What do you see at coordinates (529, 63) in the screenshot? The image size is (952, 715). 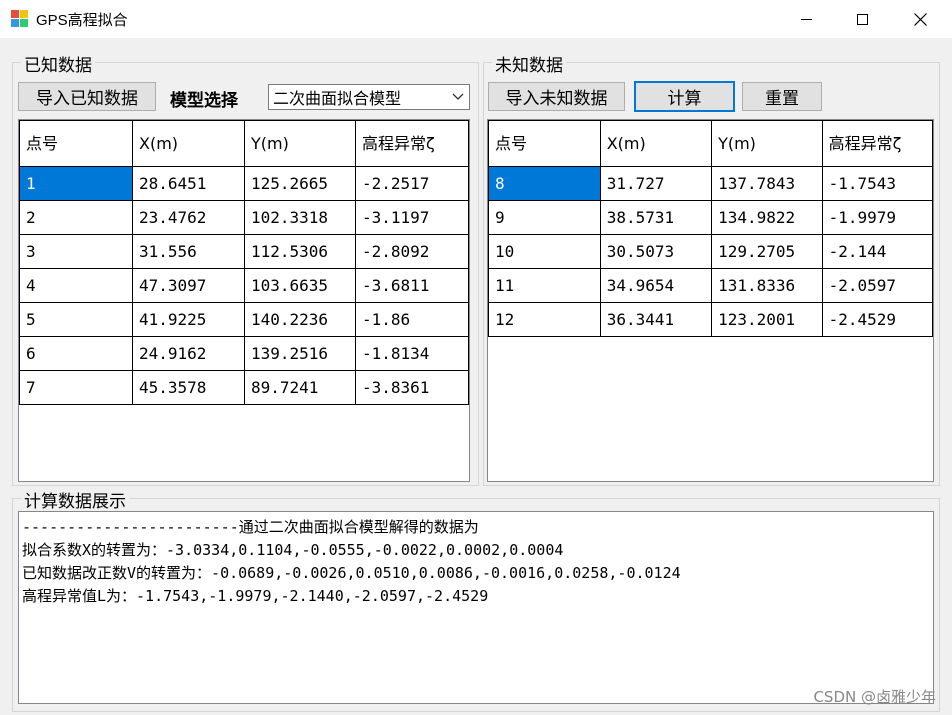 I see `unknown-data-group-label: 未知数据` at bounding box center [529, 63].